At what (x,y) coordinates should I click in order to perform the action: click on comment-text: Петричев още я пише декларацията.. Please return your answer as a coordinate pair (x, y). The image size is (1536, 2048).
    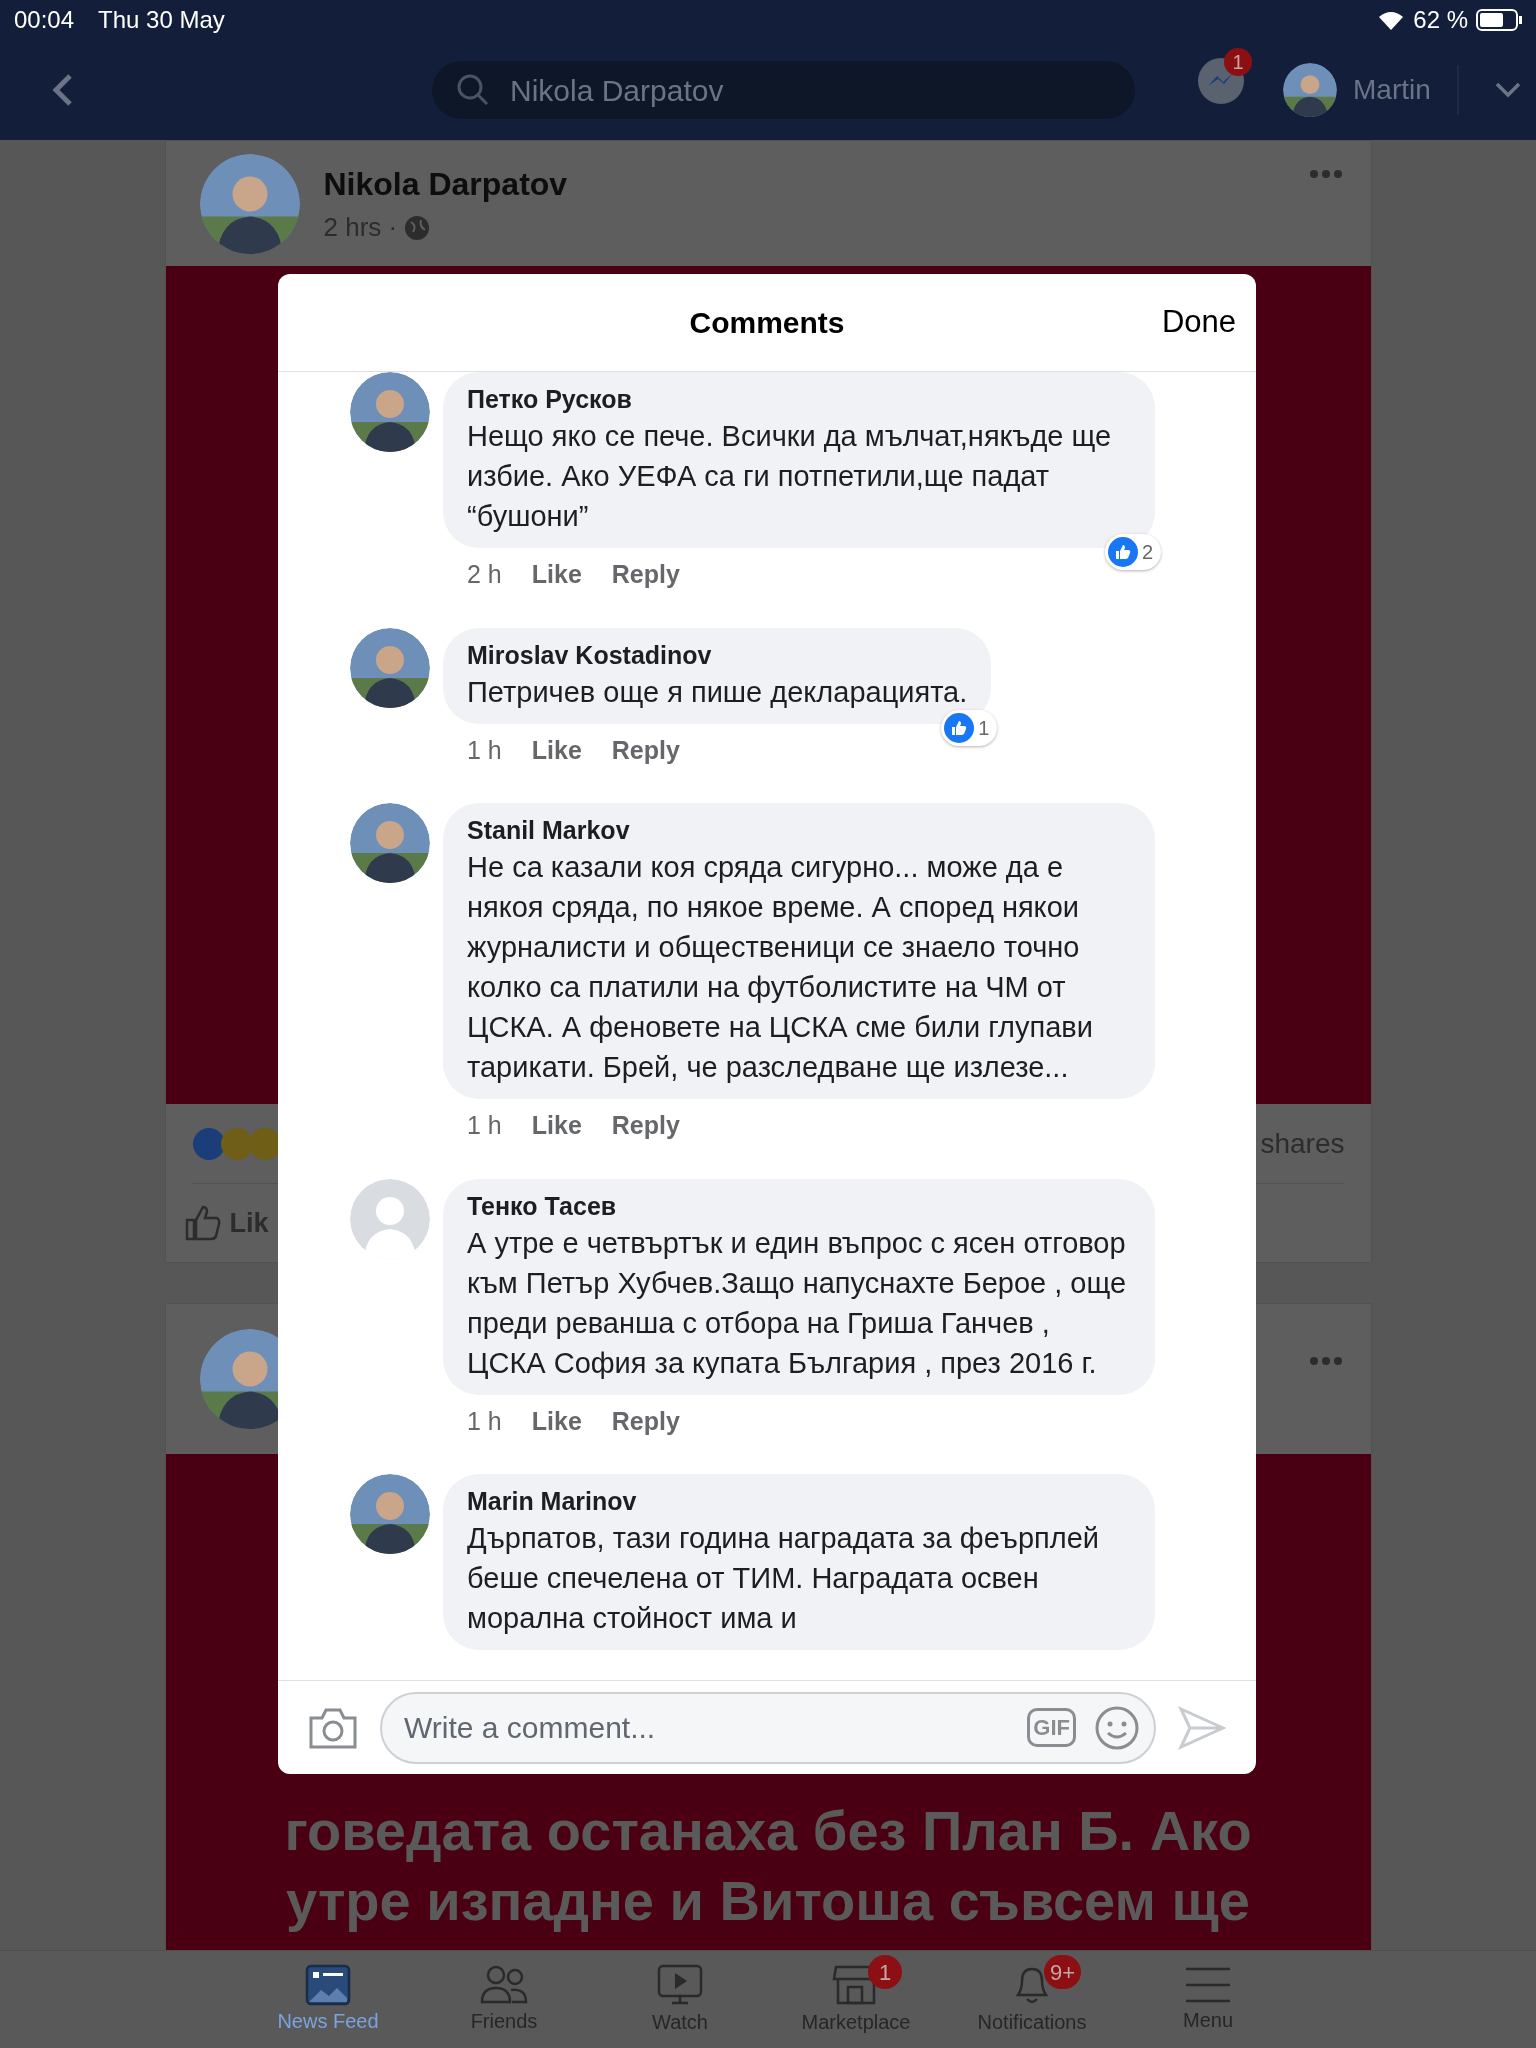
    Looking at the image, I should click on (717, 692).